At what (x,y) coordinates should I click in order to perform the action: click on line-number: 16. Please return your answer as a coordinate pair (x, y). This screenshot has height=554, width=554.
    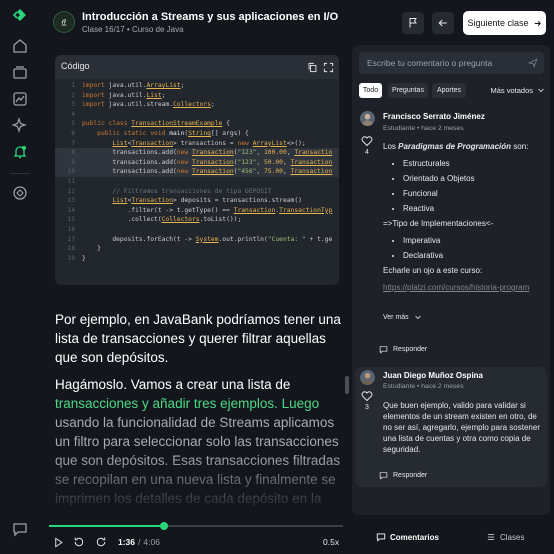
    Looking at the image, I should click on (71, 229).